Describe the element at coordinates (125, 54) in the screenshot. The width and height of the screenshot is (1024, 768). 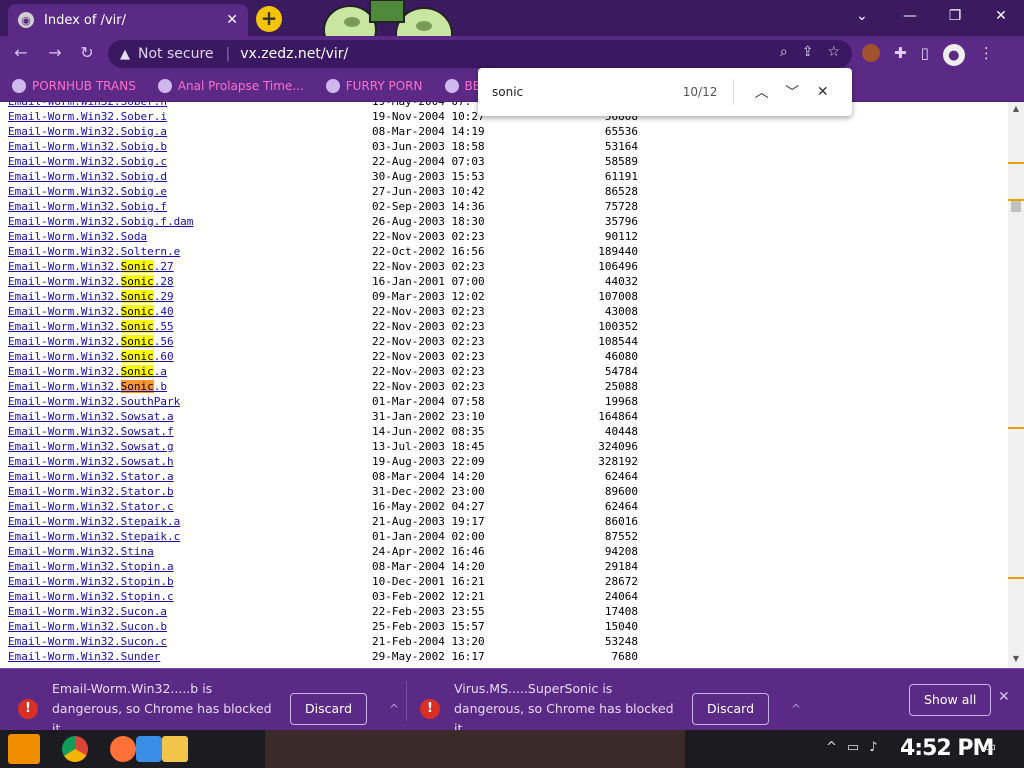
I see `warning-icon: ▲` at that location.